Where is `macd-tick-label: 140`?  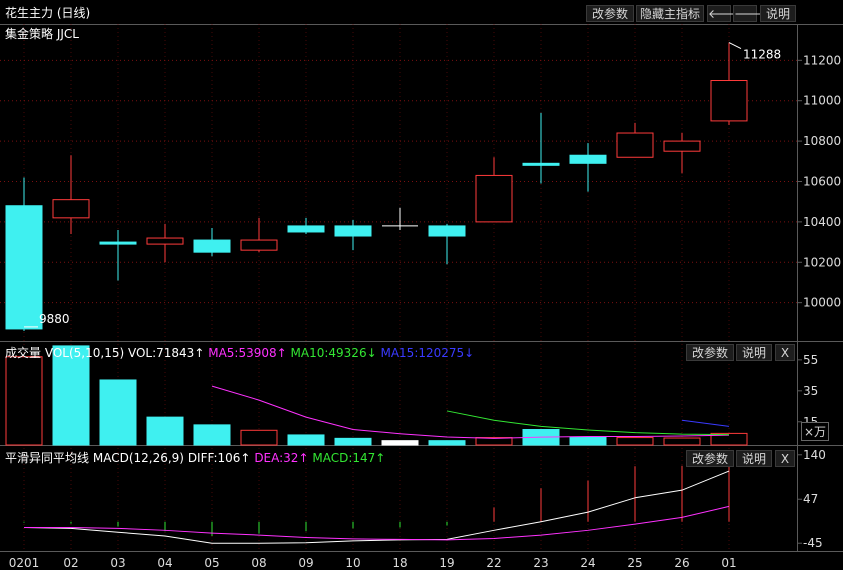
macd-tick-label: 140 is located at coordinates (814, 455).